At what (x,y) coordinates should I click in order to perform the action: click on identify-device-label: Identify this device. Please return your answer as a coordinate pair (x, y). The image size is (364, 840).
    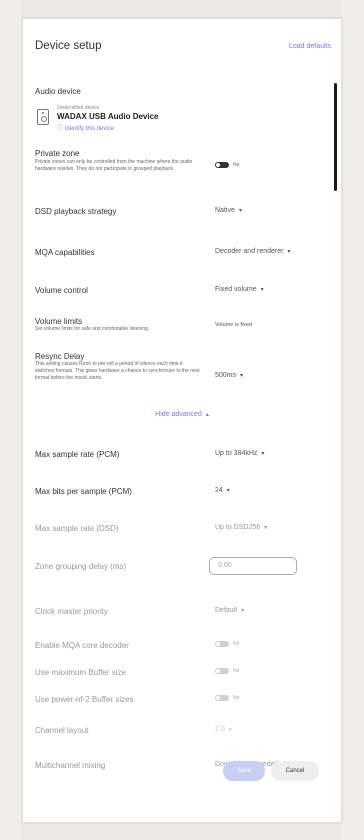
    Looking at the image, I should click on (89, 129).